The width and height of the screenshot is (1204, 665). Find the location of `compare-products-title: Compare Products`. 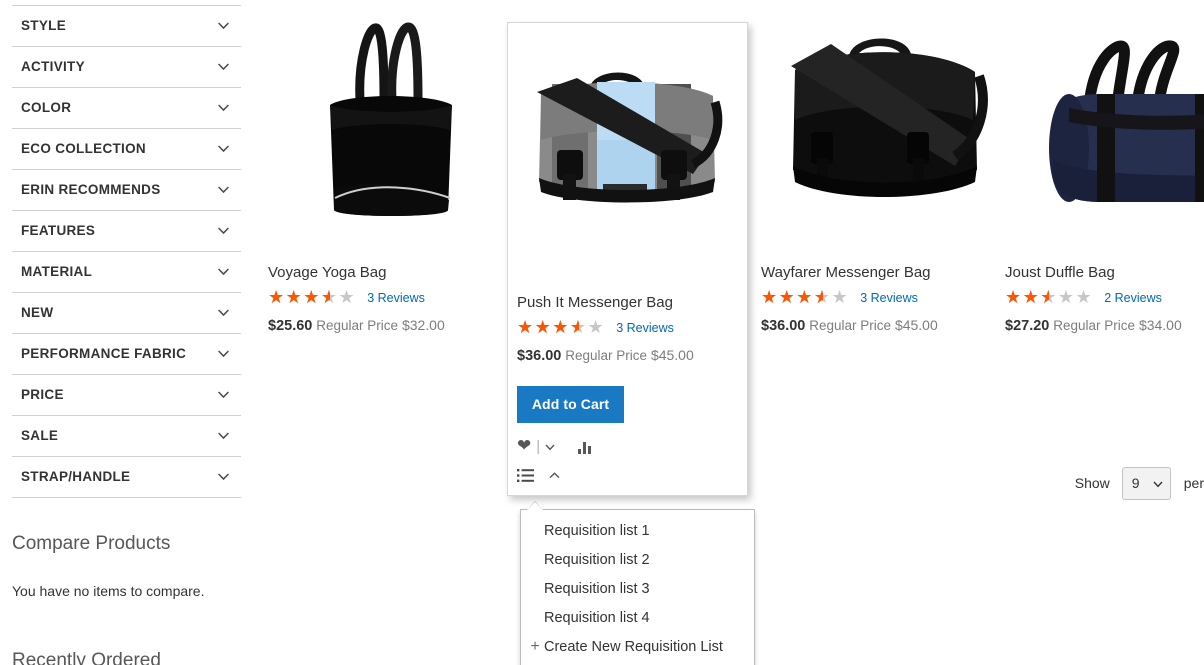

compare-products-title: Compare Products is located at coordinates (91, 543).